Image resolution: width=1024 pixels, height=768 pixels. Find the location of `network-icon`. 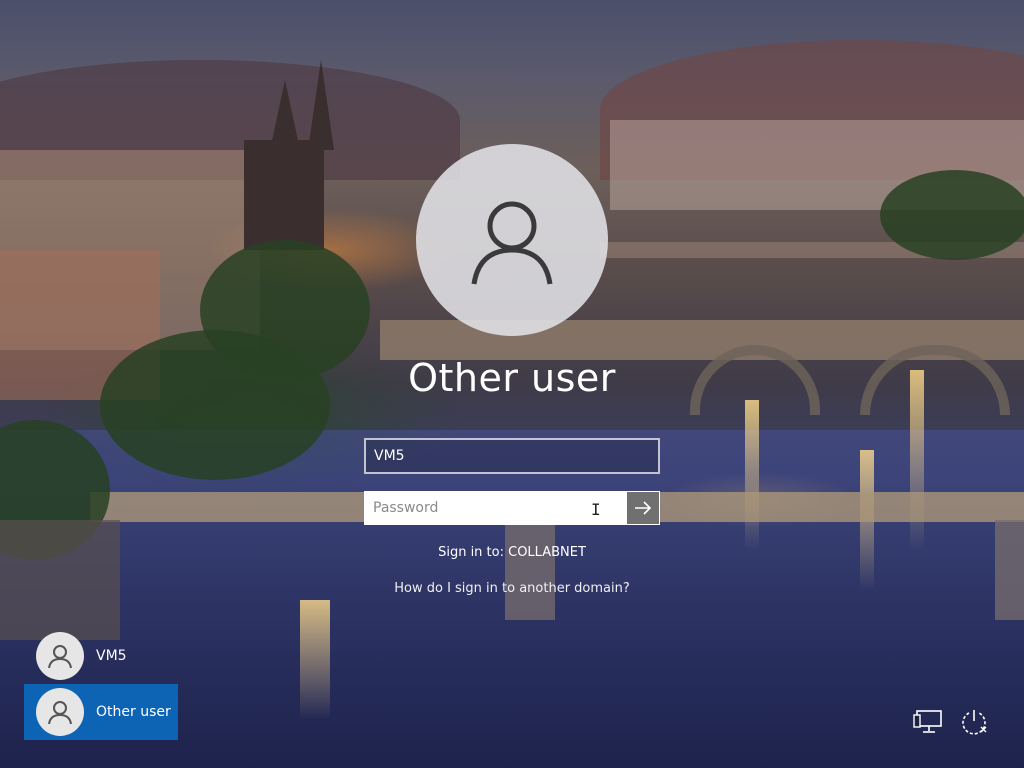

network-icon is located at coordinates (927, 721).